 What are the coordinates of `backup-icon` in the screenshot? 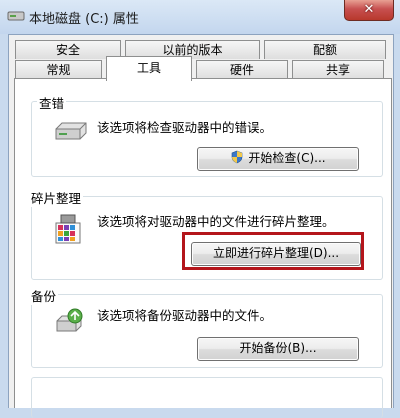 It's located at (69, 320).